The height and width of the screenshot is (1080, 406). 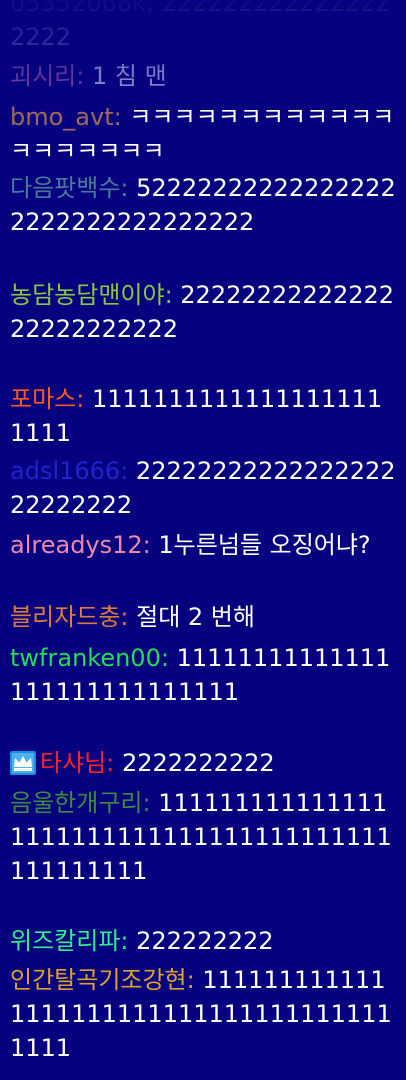 I want to click on chat-username: 인간탈곡기조강현, so click(x=98, y=980).